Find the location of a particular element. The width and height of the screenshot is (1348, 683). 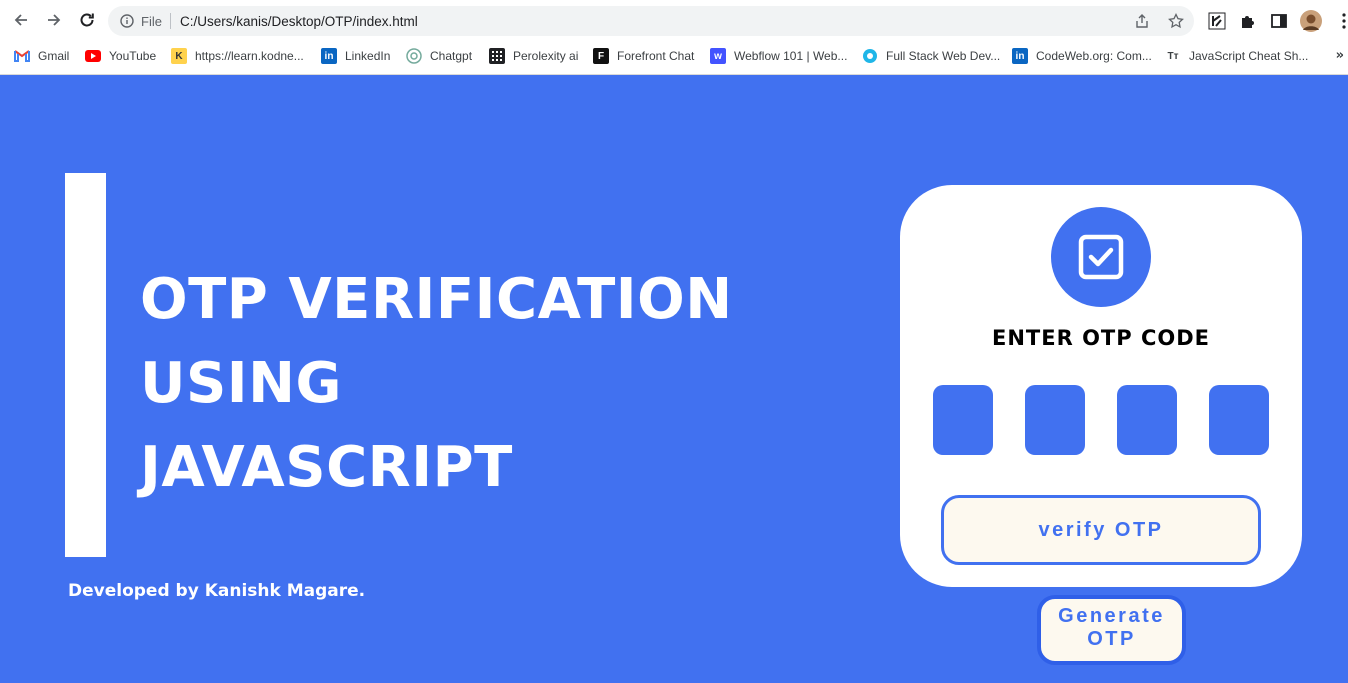

arrow-left-icon is located at coordinates (20, 20).